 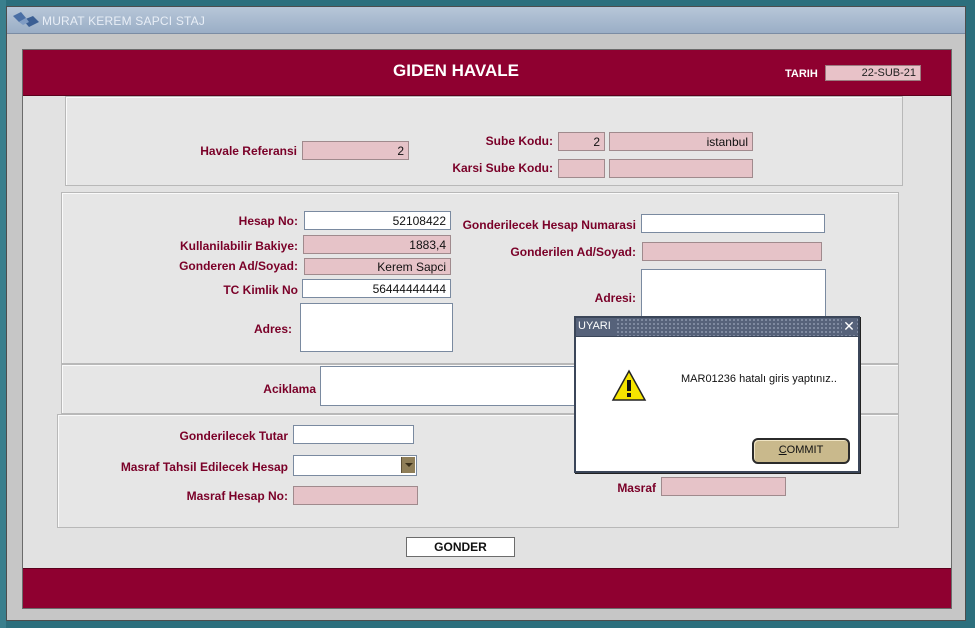 I want to click on adres-textarea, so click(x=376, y=327).